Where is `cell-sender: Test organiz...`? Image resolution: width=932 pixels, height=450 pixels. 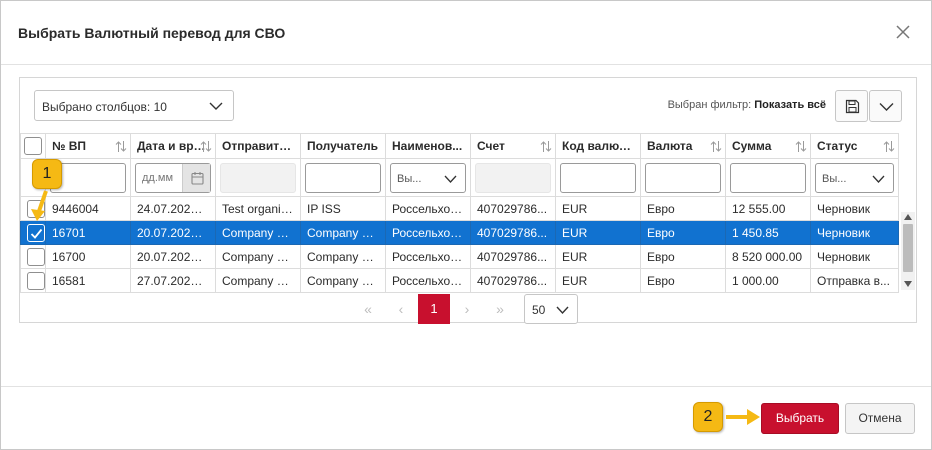 cell-sender: Test organiz... is located at coordinates (258, 208).